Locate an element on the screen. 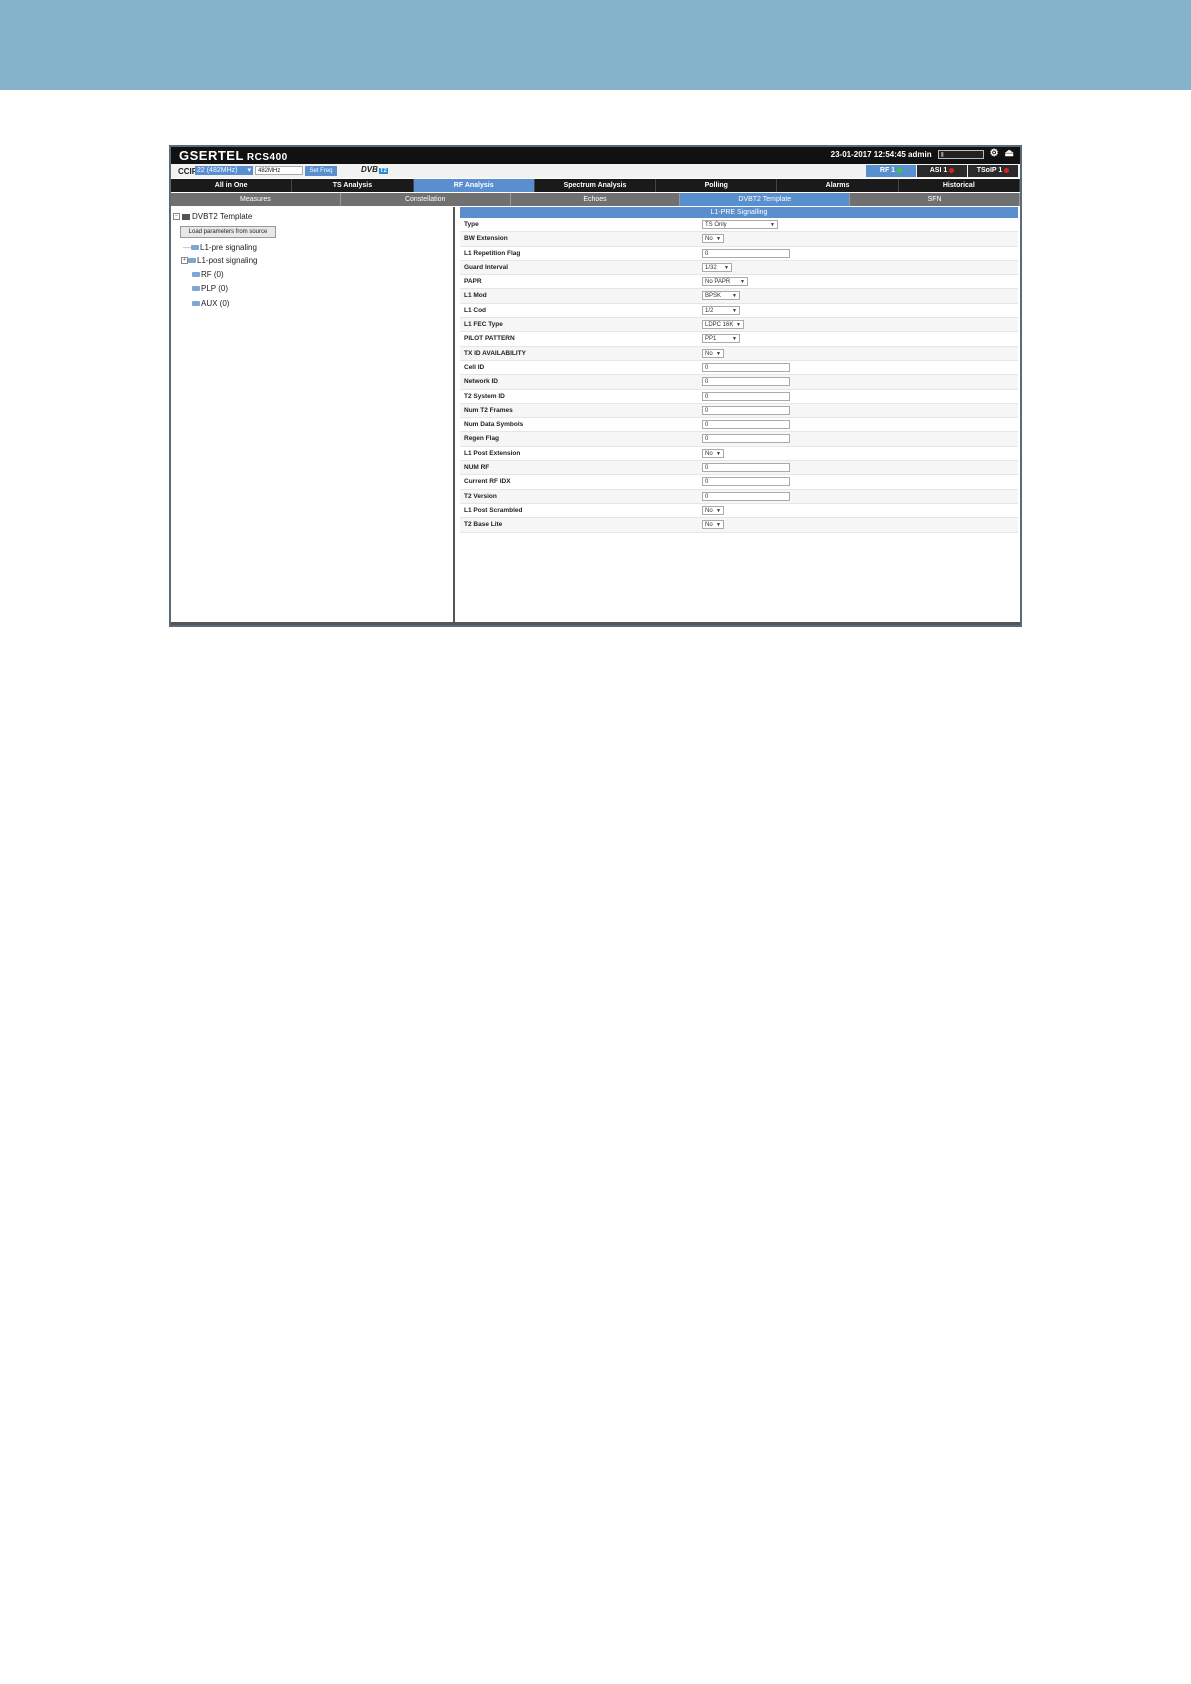 This screenshot has height=1684, width=1191. tree-node-plp: PLP (0) is located at coordinates (210, 288).